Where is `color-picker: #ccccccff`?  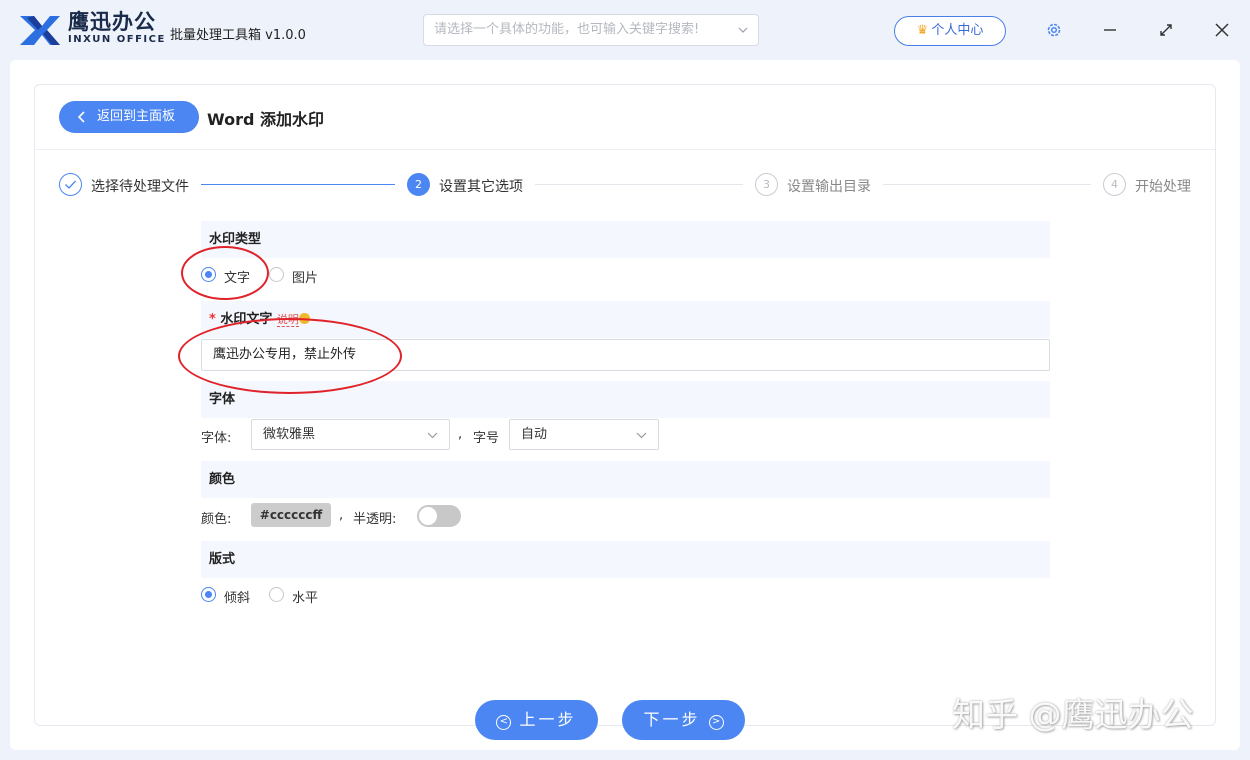
color-picker: #ccccccff is located at coordinates (291, 515).